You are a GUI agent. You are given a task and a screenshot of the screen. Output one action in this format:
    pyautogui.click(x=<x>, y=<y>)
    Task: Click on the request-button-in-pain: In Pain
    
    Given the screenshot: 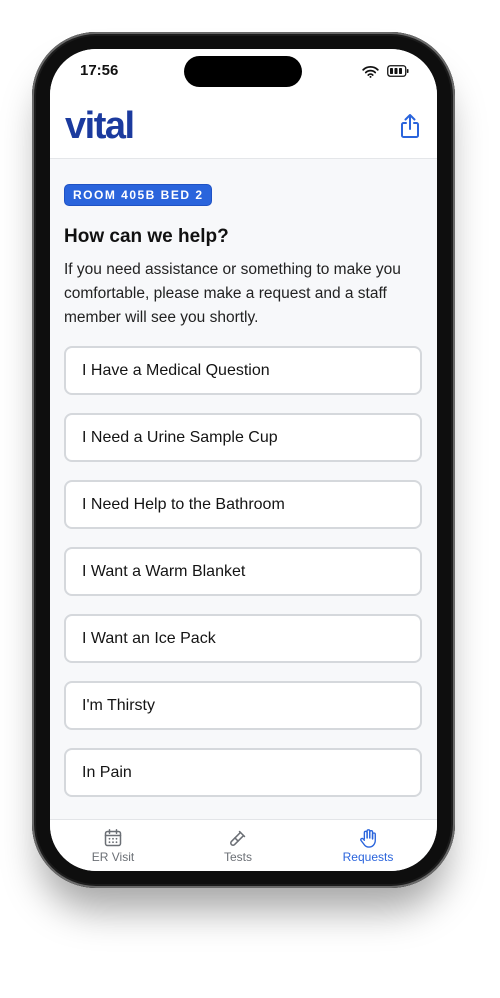 What is the action you would take?
    pyautogui.click(x=243, y=772)
    